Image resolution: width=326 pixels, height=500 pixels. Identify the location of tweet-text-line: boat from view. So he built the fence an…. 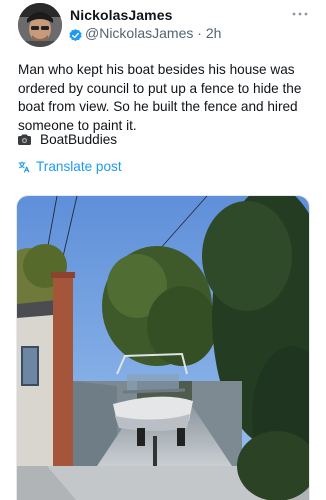
(158, 106).